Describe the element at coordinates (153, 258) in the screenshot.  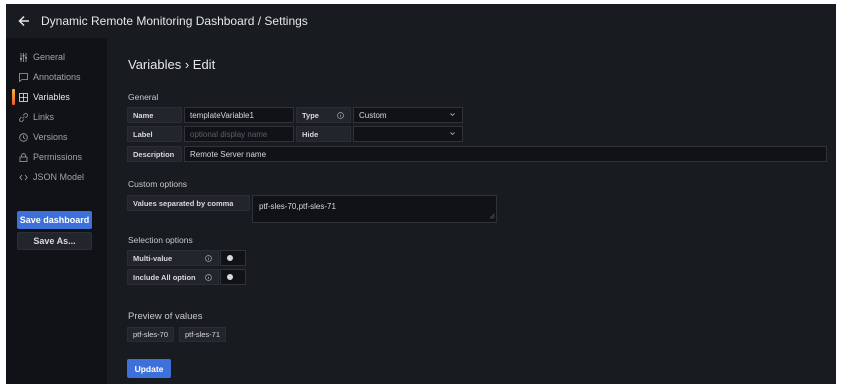
I see `multi-value-label-text: Multi-value` at that location.